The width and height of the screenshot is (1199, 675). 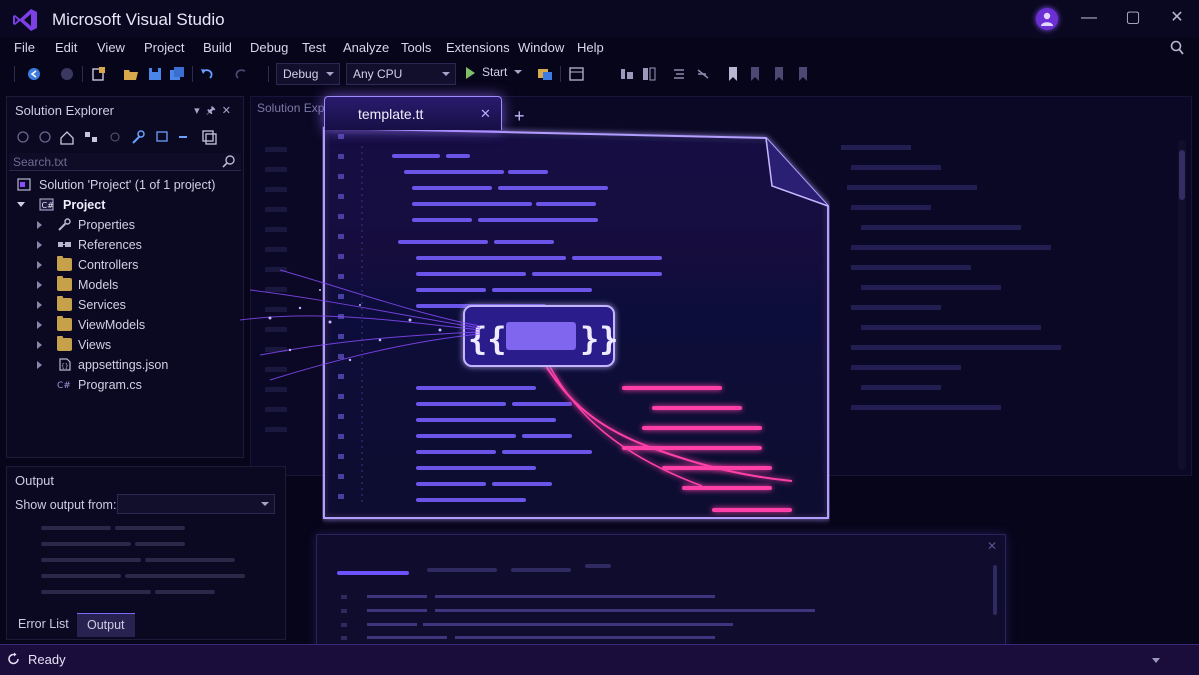 I want to click on clear-bookmarks-icon, so click(x=803, y=74).